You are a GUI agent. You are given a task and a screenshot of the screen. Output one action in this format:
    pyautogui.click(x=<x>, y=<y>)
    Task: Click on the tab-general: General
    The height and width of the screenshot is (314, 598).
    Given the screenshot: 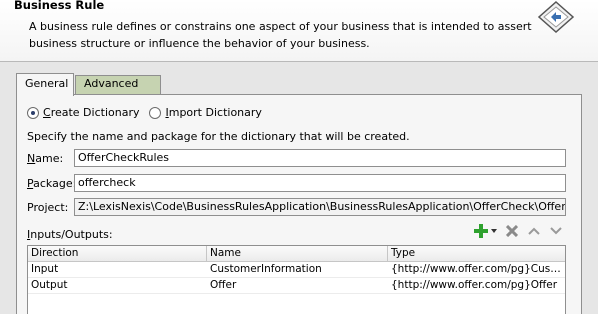 What is the action you would take?
    pyautogui.click(x=45, y=84)
    